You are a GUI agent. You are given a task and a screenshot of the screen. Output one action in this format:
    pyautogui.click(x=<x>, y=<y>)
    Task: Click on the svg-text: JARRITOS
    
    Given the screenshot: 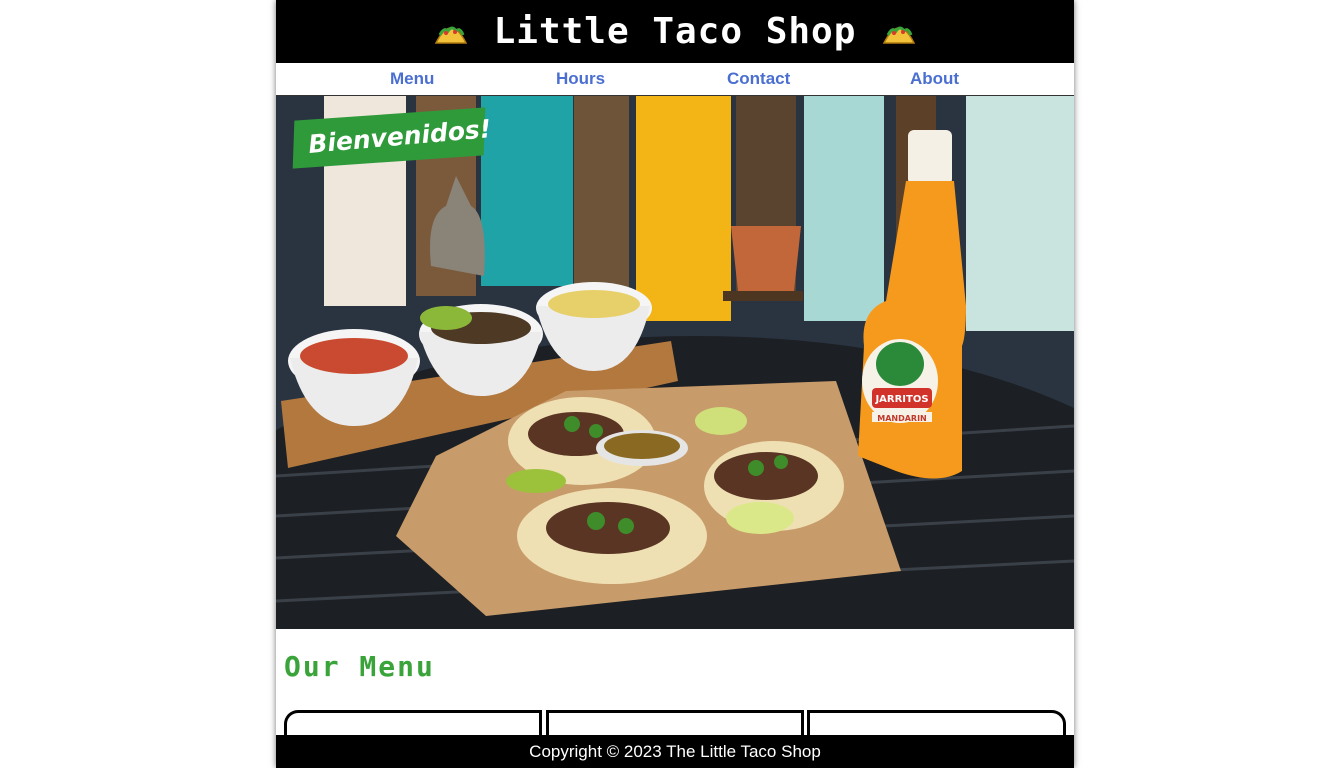 What is the action you would take?
    pyautogui.click(x=901, y=399)
    